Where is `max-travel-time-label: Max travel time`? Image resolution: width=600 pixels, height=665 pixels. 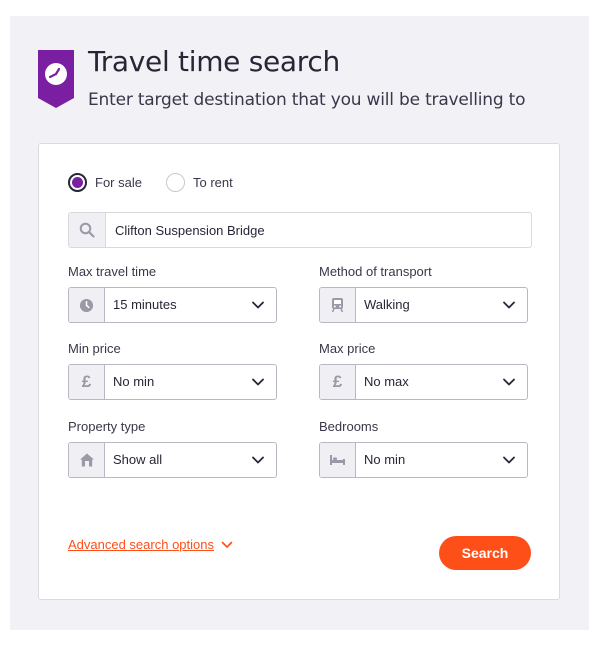 max-travel-time-label: Max travel time is located at coordinates (112, 271).